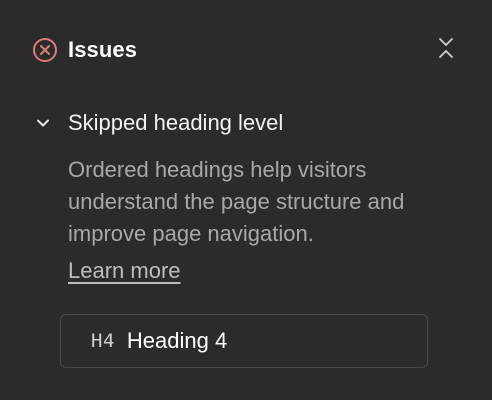 The height and width of the screenshot is (400, 492). I want to click on panel-title: Issues, so click(103, 49).